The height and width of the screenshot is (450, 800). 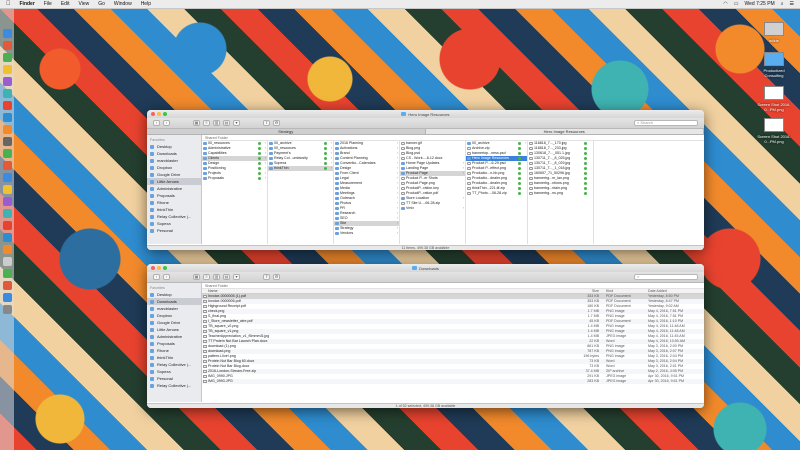 What do you see at coordinates (587, 291) in the screenshot?
I see `column-header-size: Size` at bounding box center [587, 291].